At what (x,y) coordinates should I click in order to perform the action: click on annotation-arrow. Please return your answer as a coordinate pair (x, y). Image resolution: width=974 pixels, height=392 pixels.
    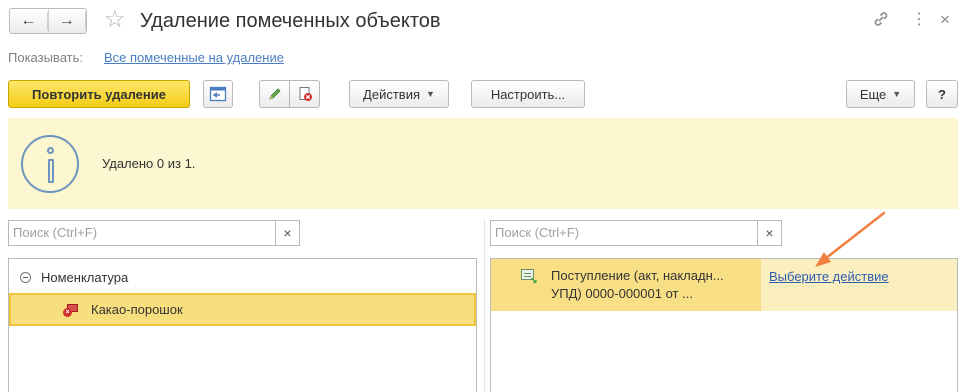
    Looking at the image, I should click on (850, 239).